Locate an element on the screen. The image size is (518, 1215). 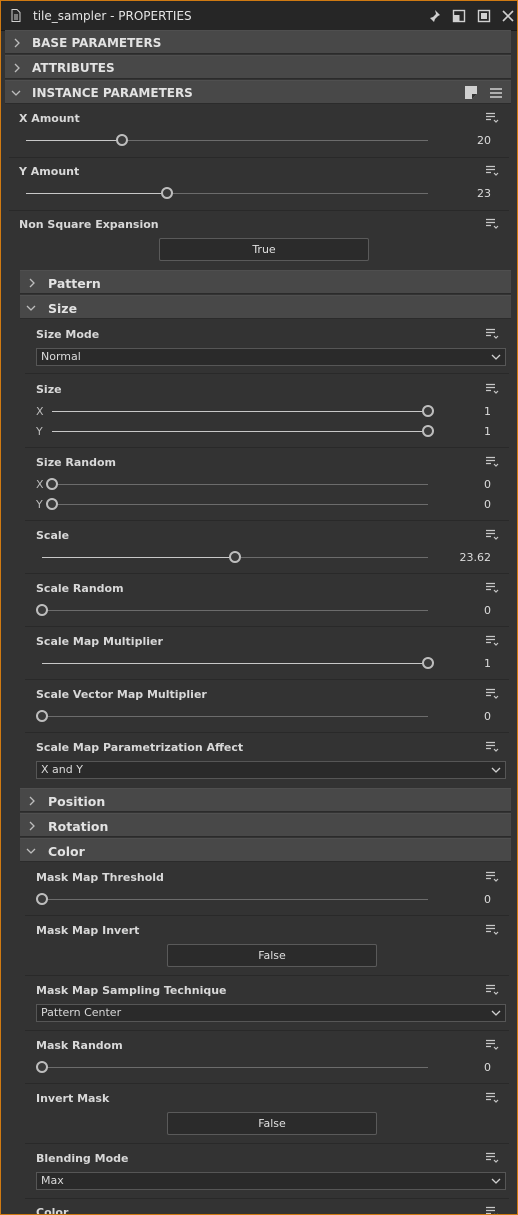
size-y-fill is located at coordinates (240, 431).